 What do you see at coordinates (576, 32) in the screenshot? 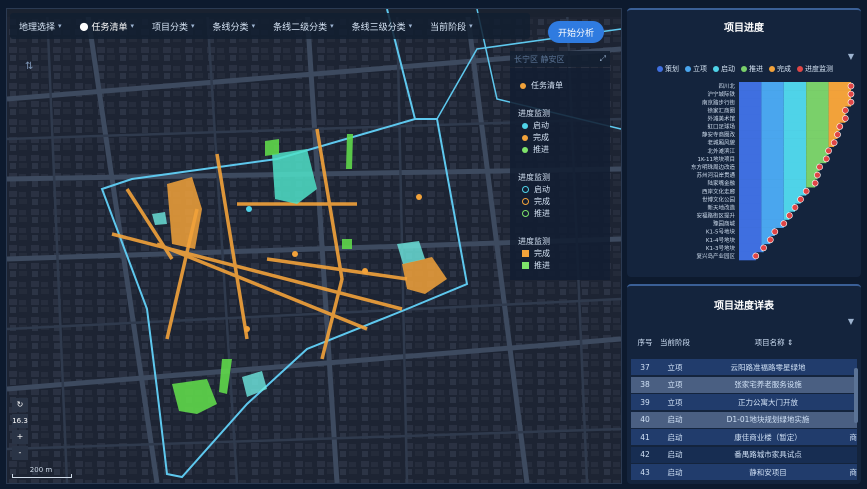
I see `start-analysis-button: 开始分析` at bounding box center [576, 32].